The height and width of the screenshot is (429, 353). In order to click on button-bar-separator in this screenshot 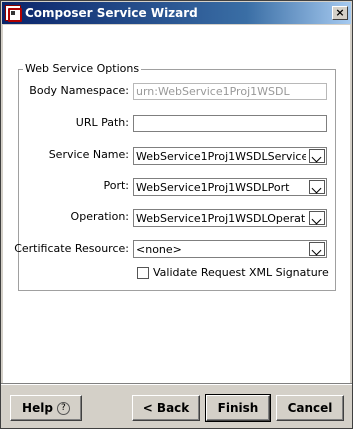, I will do `click(176, 384)`.